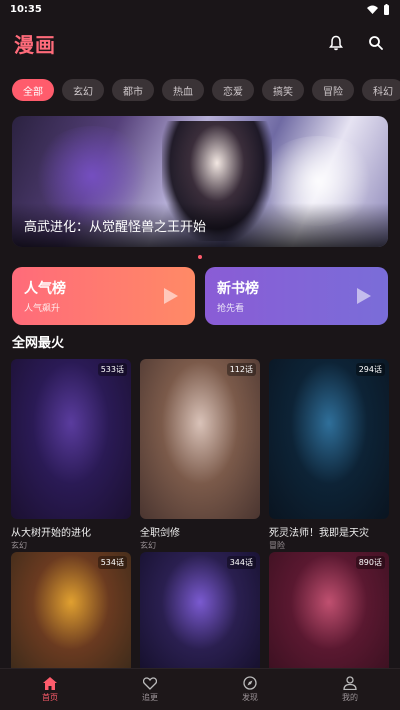 Image resolution: width=400 pixels, height=710 pixels. I want to click on comic-title: 从大树开始的进化, so click(51, 533).